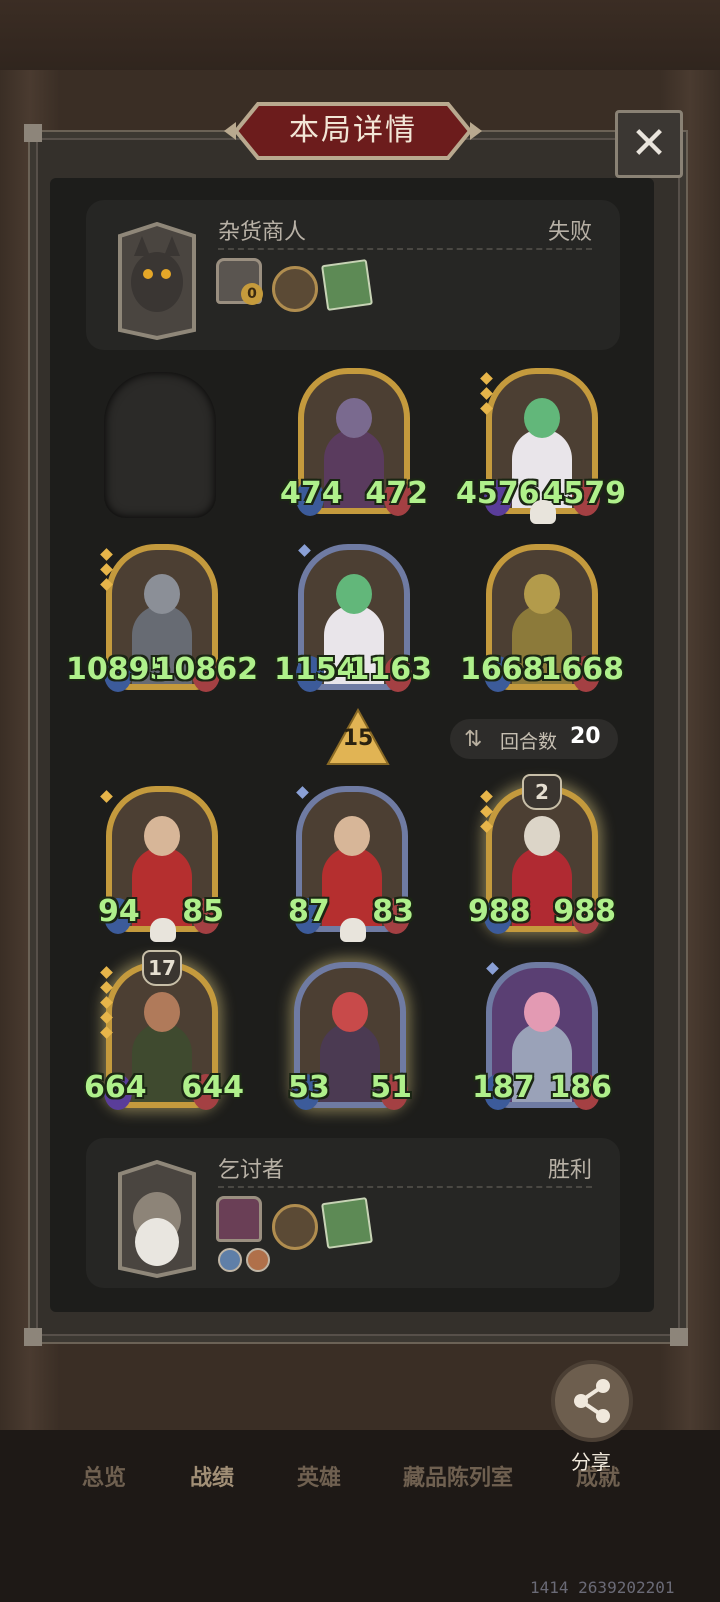 The height and width of the screenshot is (1602, 720). I want to click on share-icon, so click(592, 1401).